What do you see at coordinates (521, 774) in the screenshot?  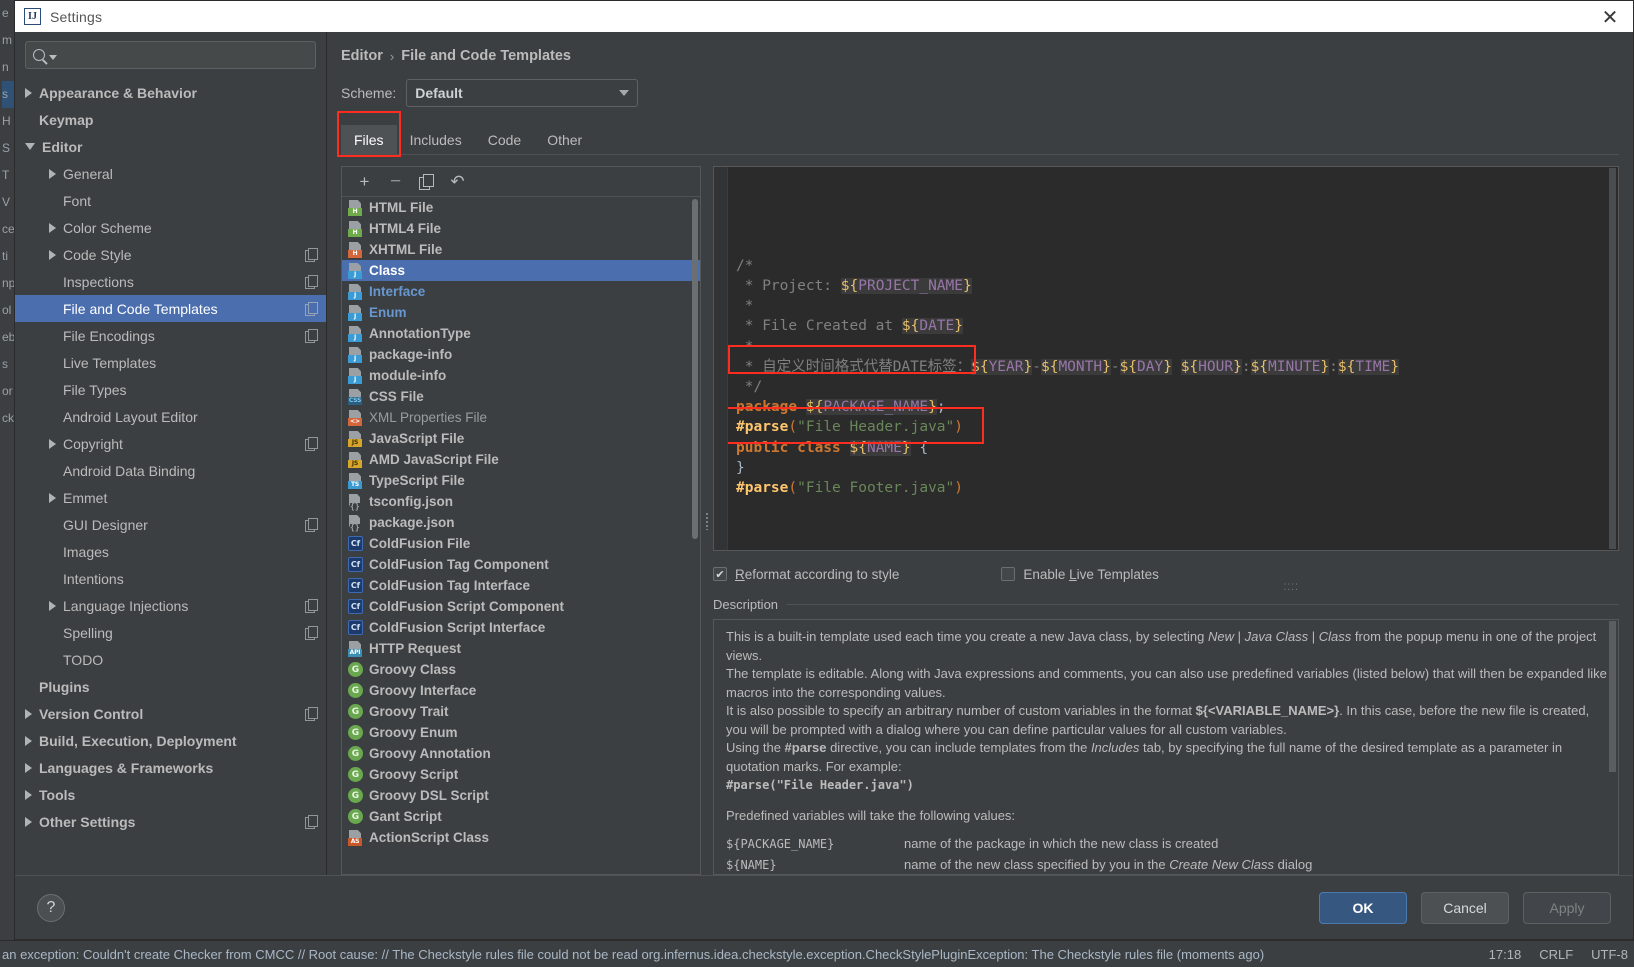 I see `template-list-item: G Groovy Script` at bounding box center [521, 774].